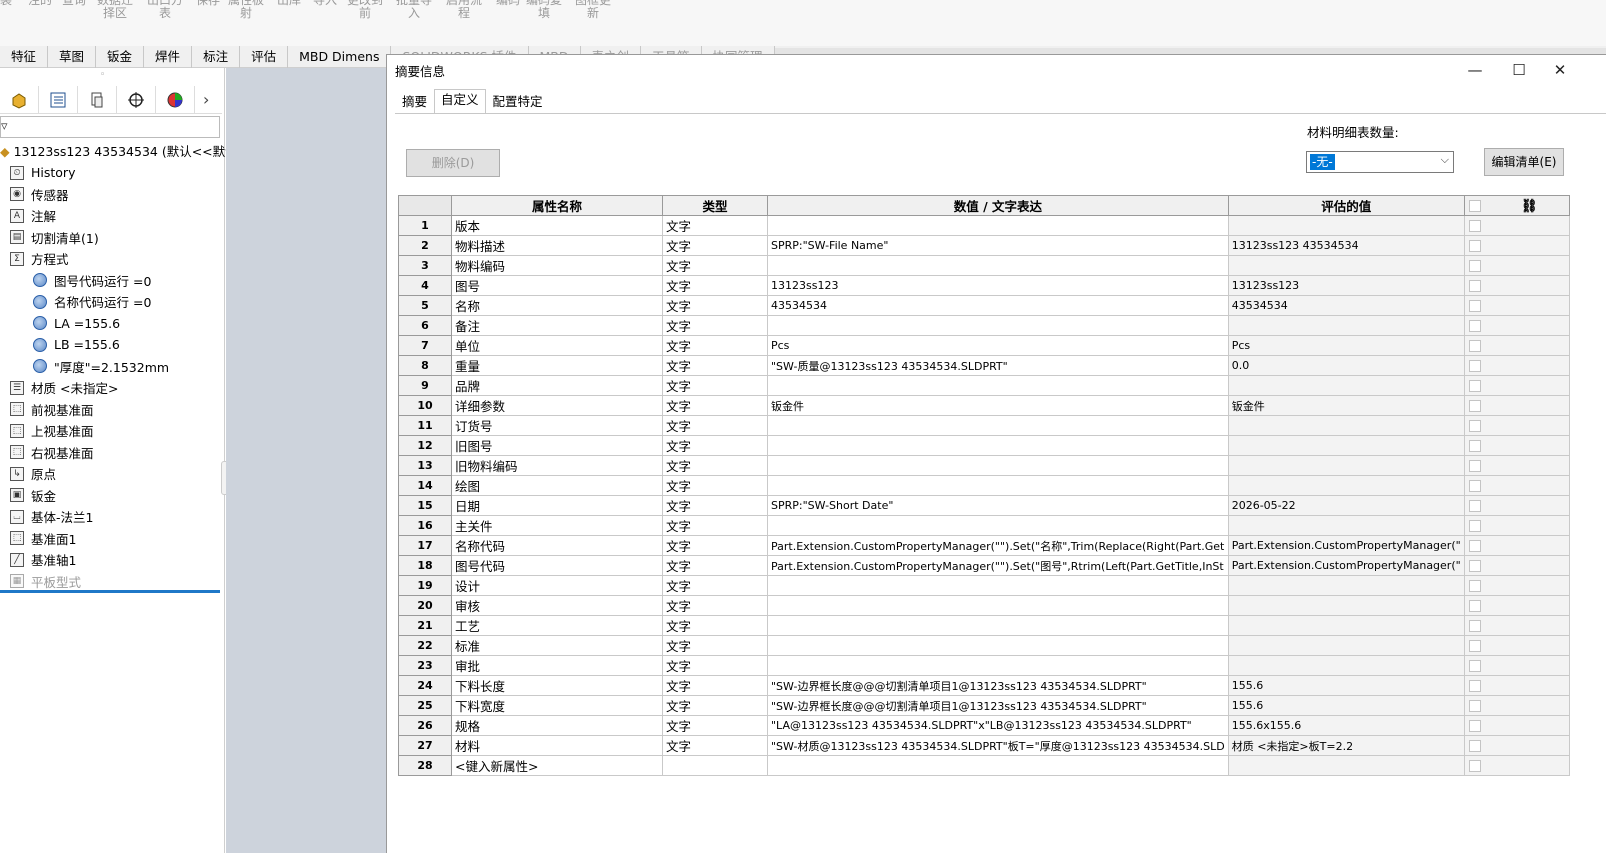 The image size is (1606, 853). I want to click on property-expression-cell: 13123ss123, so click(998, 285).